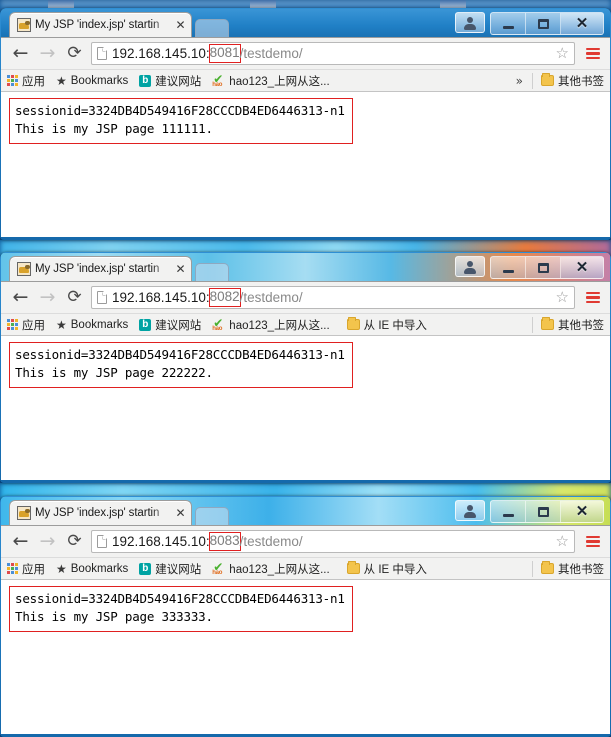 The height and width of the screenshot is (737, 611). I want to click on url-port-highlight: 8081, so click(224, 53).